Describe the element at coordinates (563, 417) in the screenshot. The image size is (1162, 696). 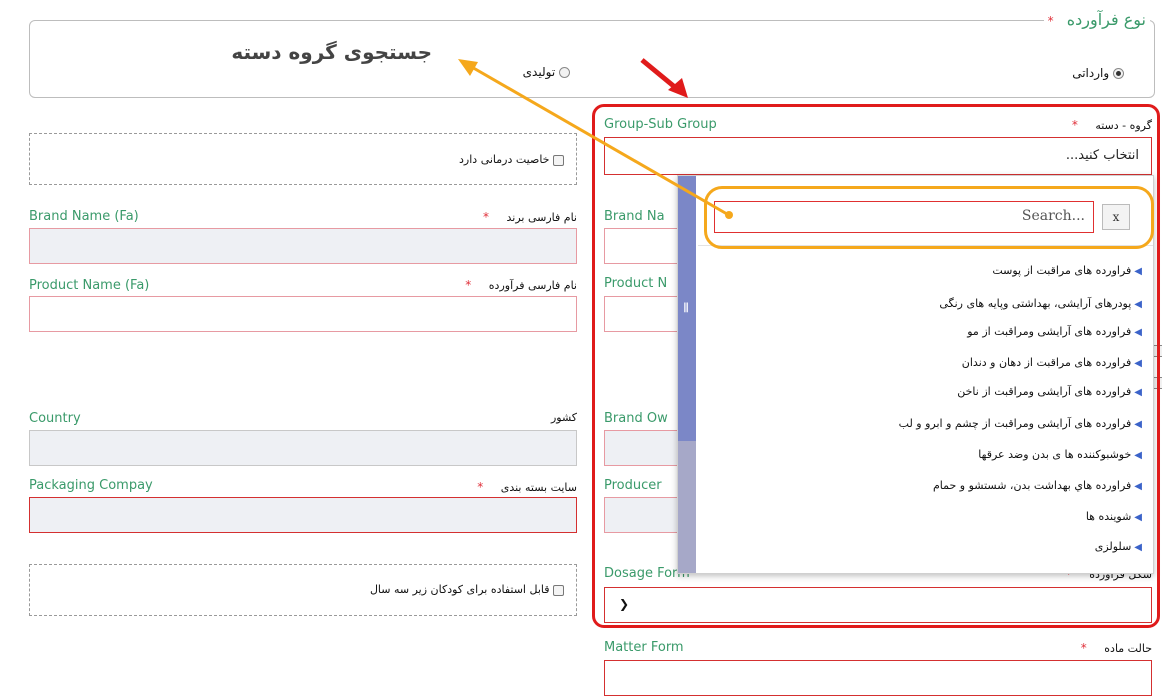
I see `country-label-fa: کشور` at that location.